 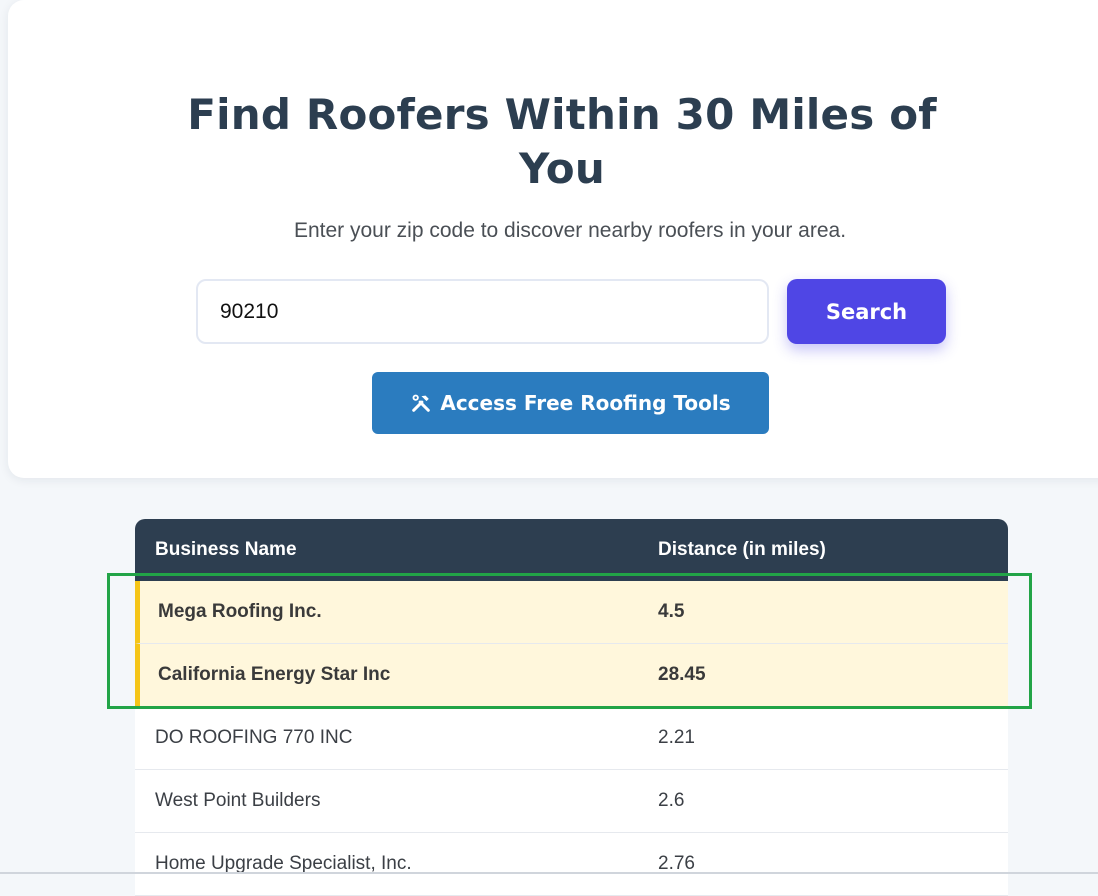 I want to click on featured-row: Mega Roofing Inc. 4.5, so click(x=571, y=612).